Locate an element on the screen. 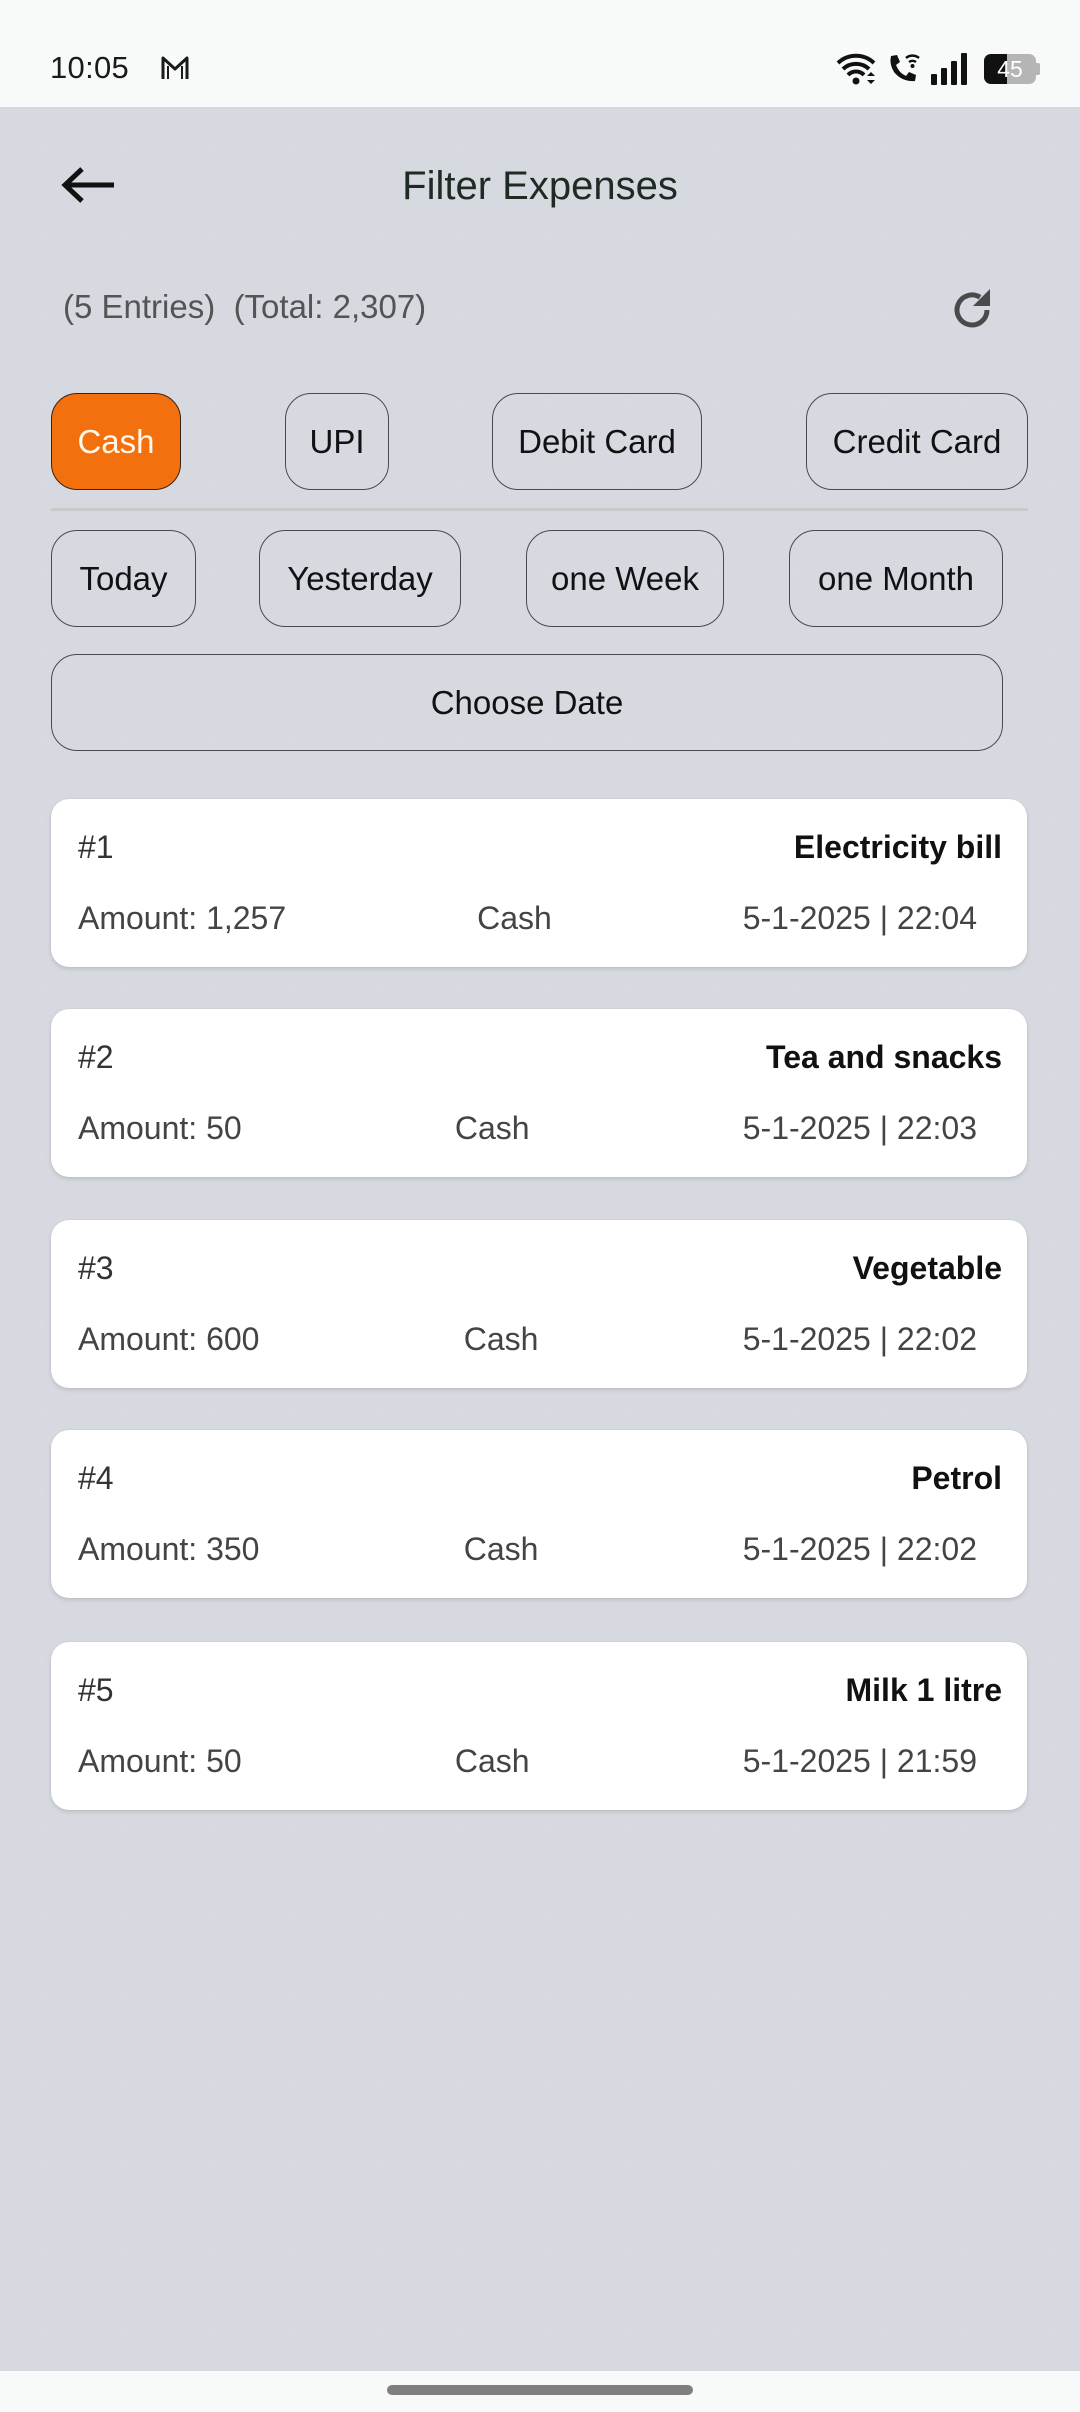 The image size is (1080, 2412). status-time: 10:05 is located at coordinates (90, 67).